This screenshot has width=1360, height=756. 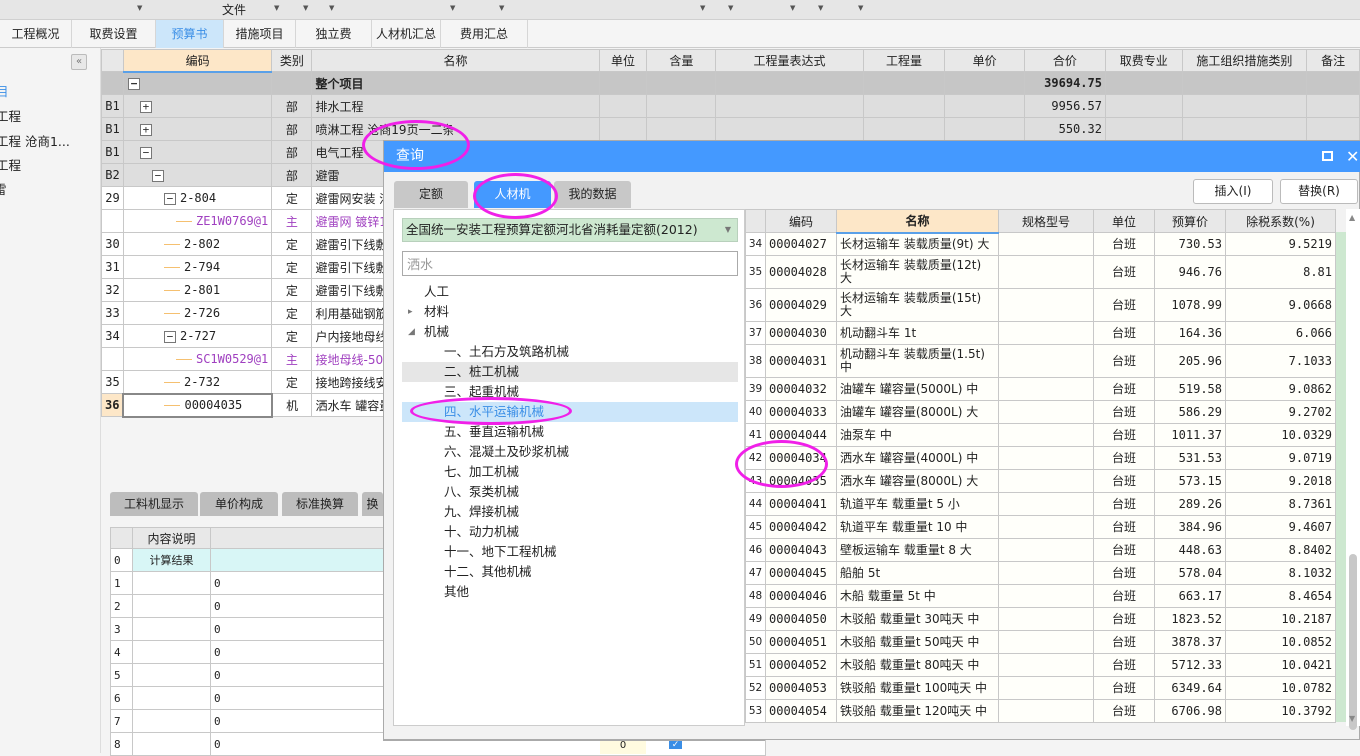 What do you see at coordinates (197, 106) in the screenshot?
I see `code-cell: +` at bounding box center [197, 106].